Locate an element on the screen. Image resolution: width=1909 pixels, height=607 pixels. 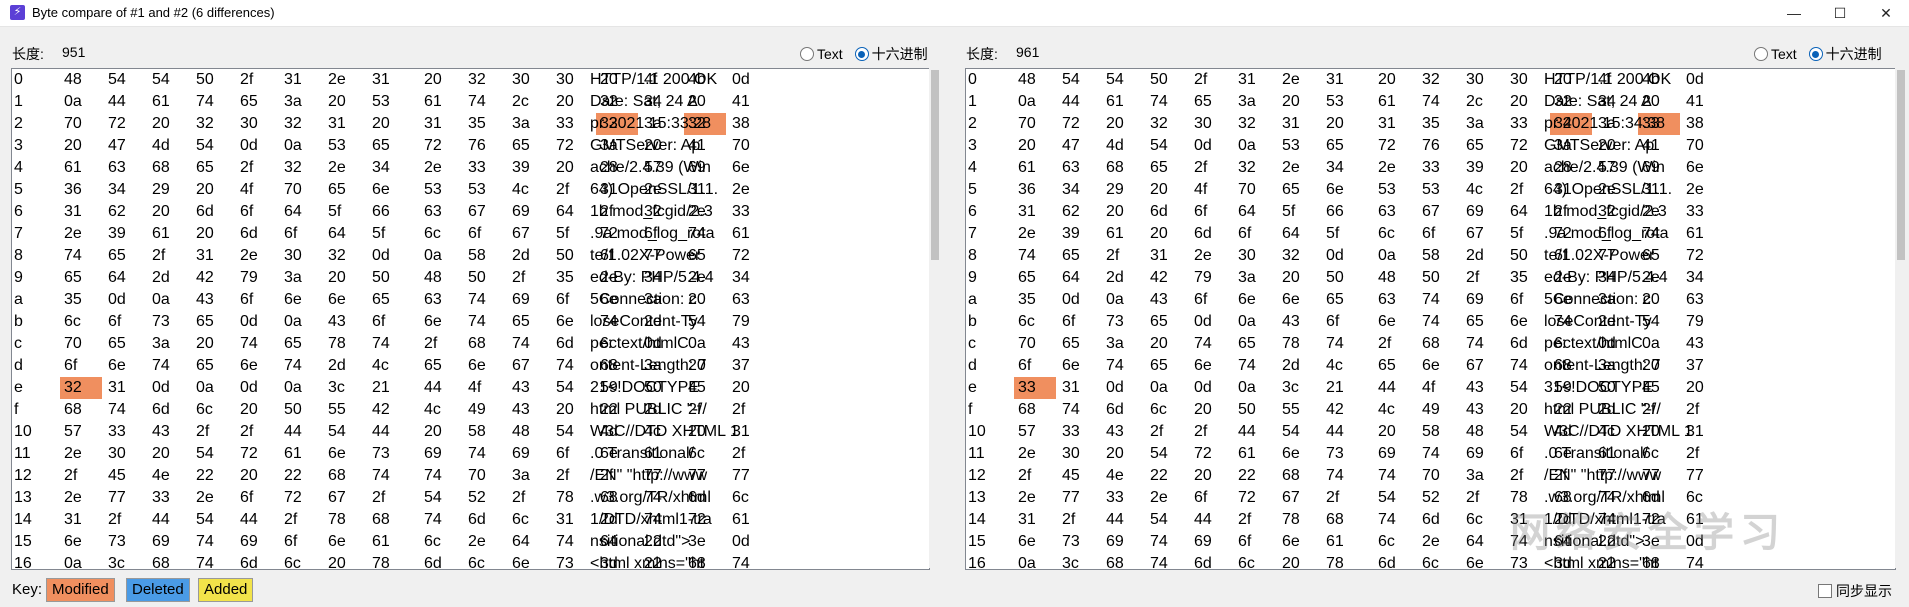
hex-byte: 64 is located at coordinates (125, 278).